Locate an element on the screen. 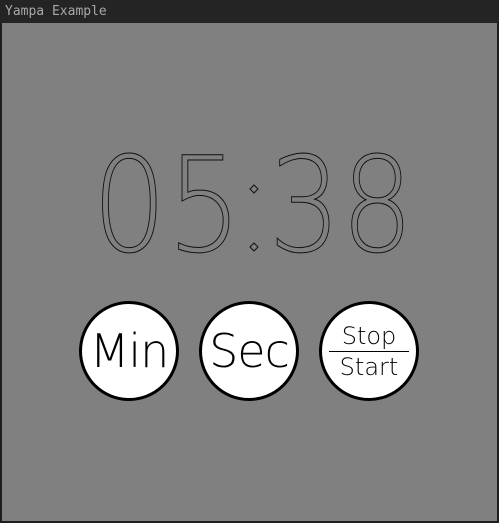  start-label: Start is located at coordinates (369, 366).